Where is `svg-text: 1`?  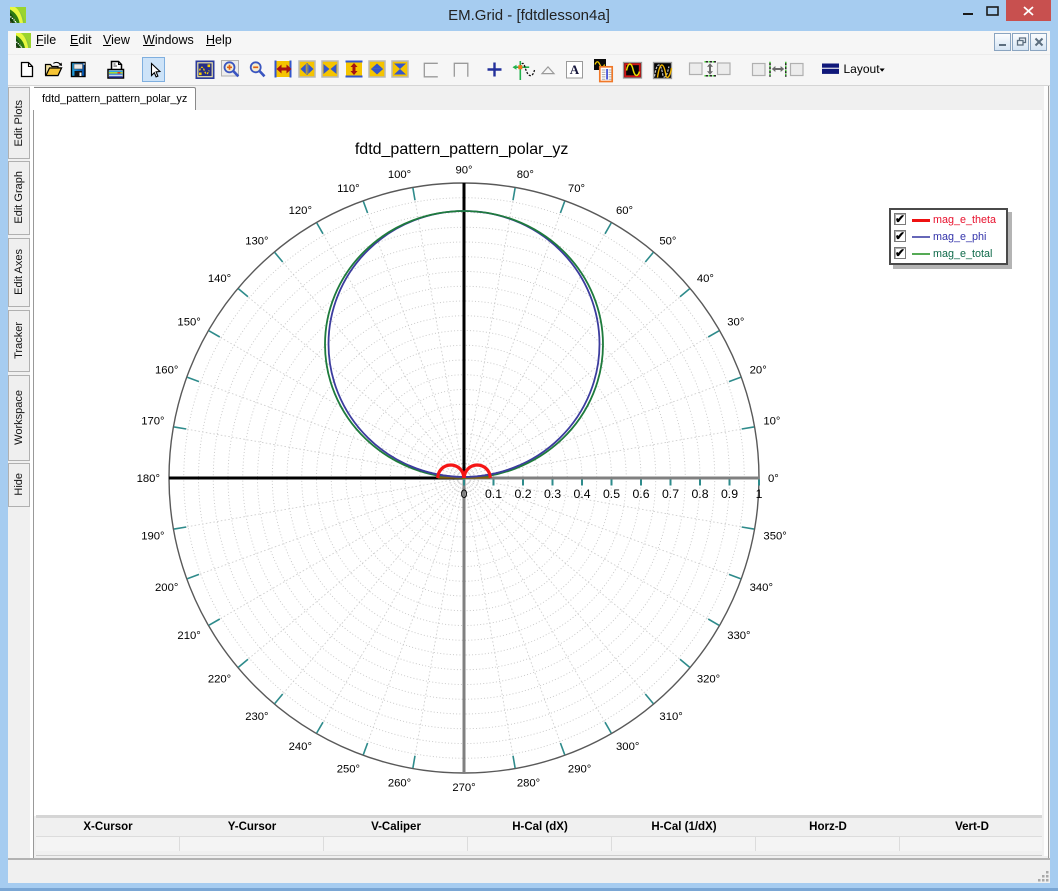 svg-text: 1 is located at coordinates (759, 494).